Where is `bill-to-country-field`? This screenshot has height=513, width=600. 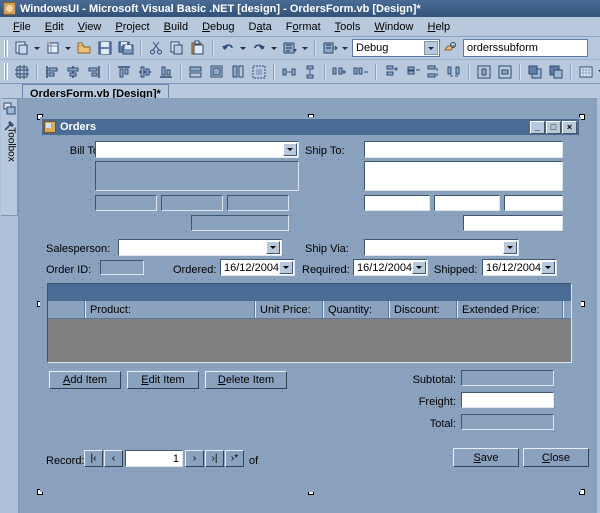 bill-to-country-field is located at coordinates (240, 223).